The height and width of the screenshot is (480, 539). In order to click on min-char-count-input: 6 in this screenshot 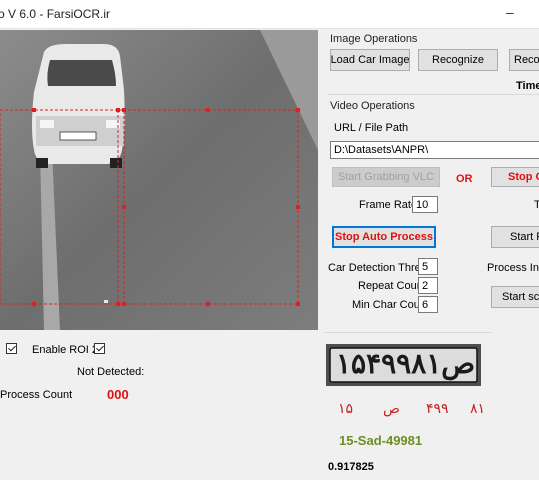, I will do `click(428, 304)`.